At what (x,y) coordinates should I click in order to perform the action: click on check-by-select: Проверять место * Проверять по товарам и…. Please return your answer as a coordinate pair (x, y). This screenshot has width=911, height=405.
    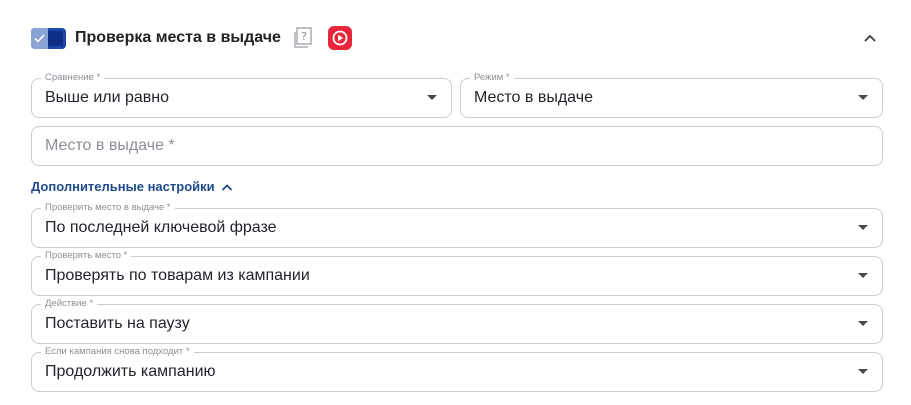
    Looking at the image, I should click on (457, 273).